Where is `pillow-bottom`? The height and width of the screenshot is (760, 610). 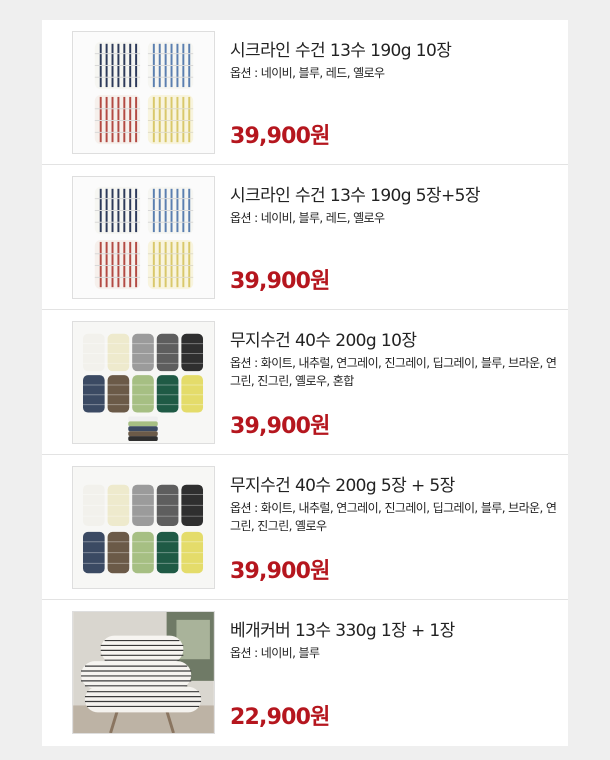
pillow-bottom is located at coordinates (143, 699).